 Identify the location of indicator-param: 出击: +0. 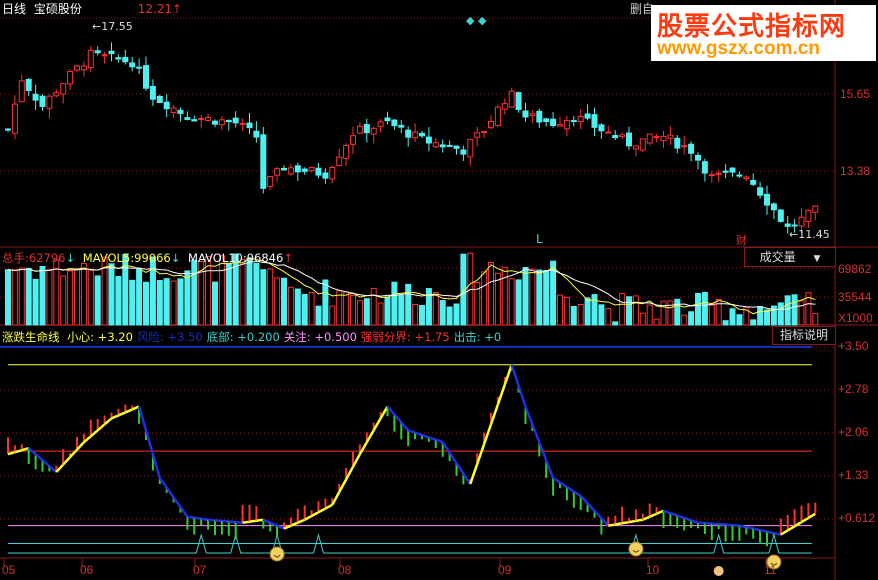
(477, 337).